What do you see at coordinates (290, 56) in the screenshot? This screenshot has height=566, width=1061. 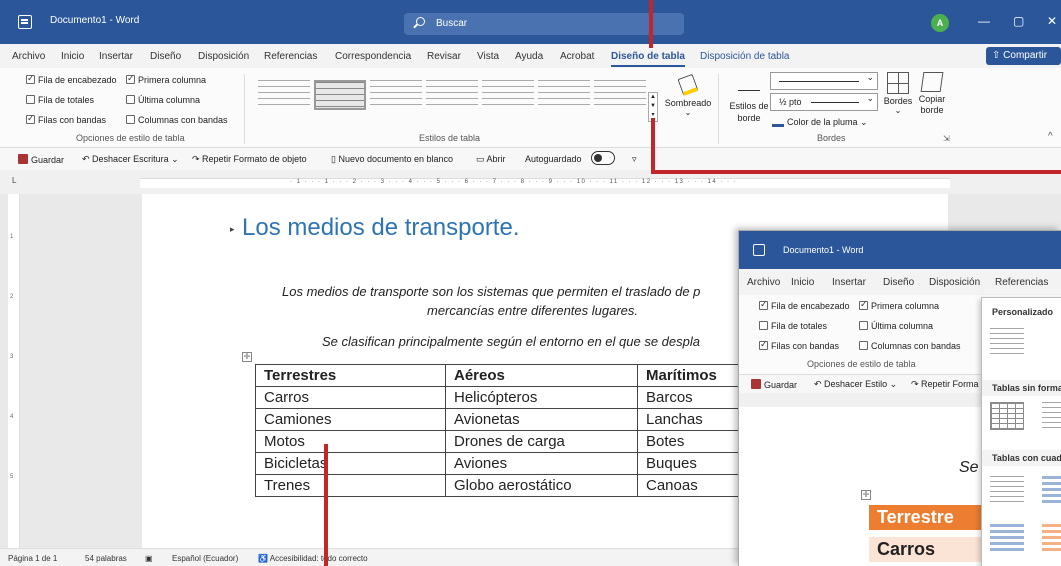 I see `tab-referencias: Referencias` at bounding box center [290, 56].